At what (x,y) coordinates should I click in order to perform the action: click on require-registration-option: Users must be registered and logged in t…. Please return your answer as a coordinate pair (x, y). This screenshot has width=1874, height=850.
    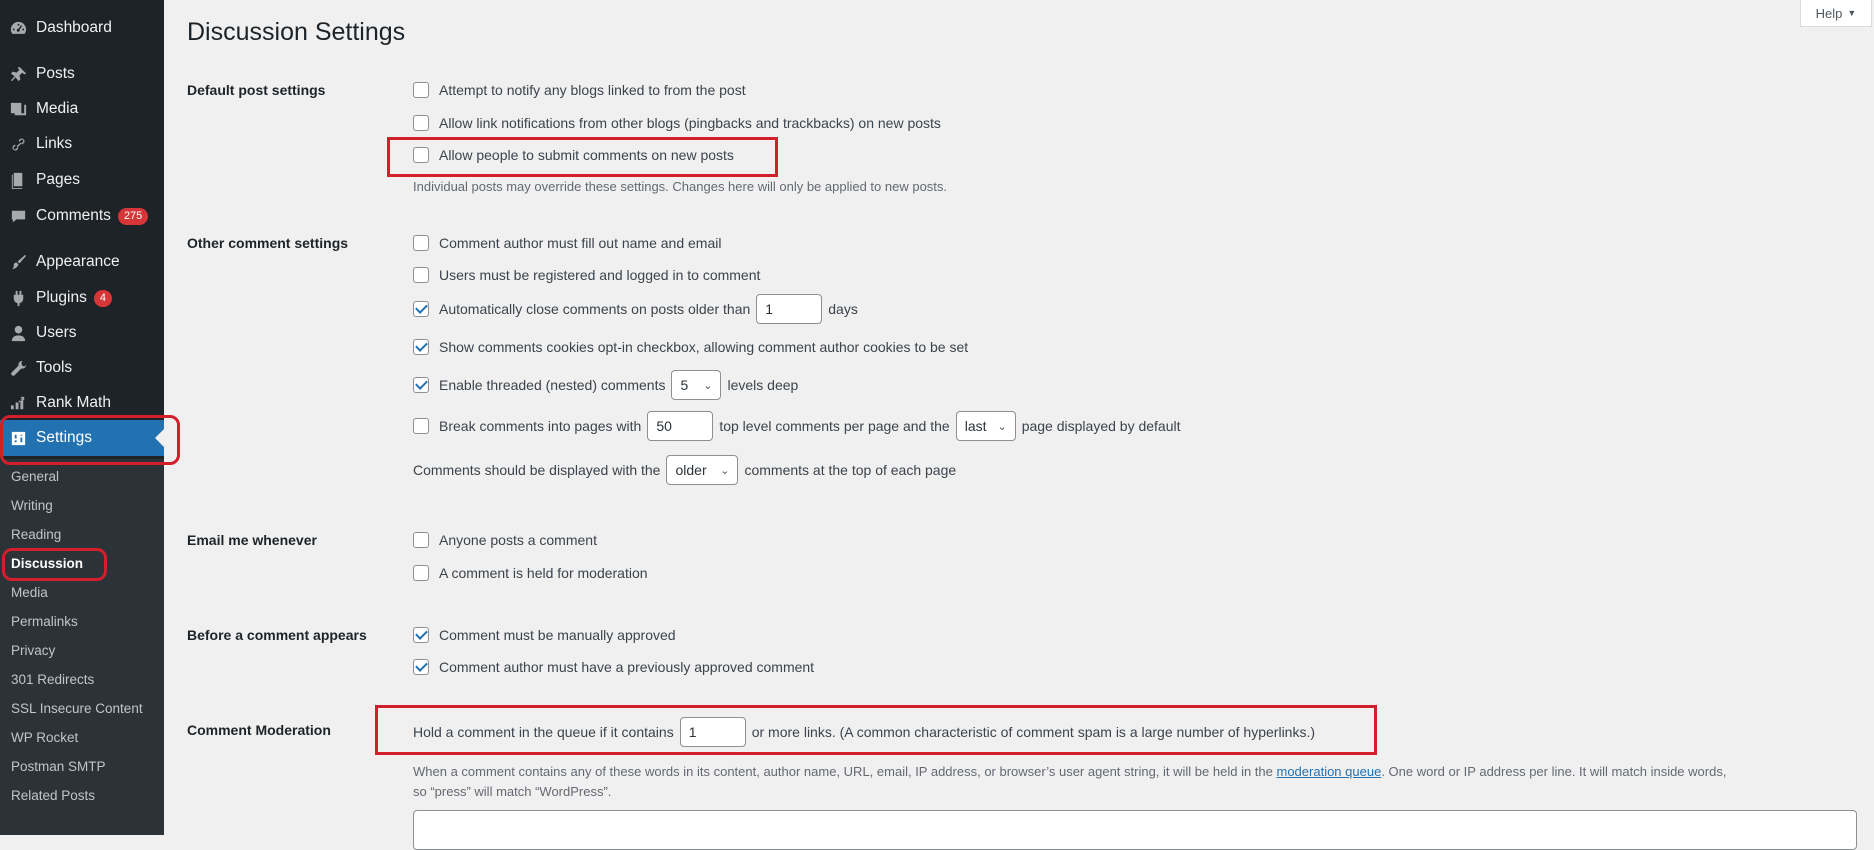
    Looking at the image, I should click on (586, 275).